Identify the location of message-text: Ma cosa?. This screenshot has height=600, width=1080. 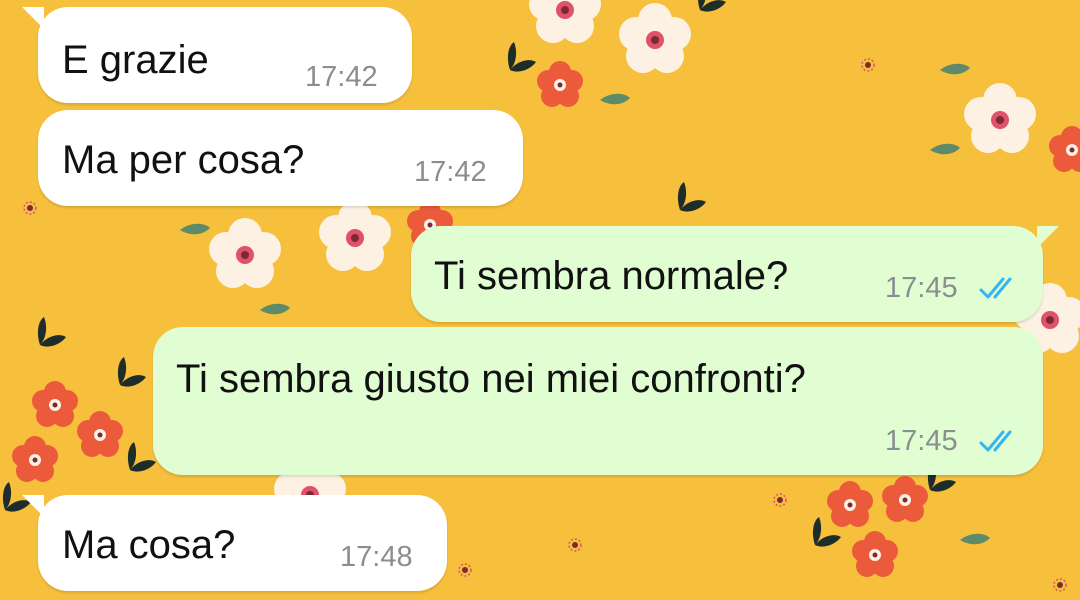
(149, 545).